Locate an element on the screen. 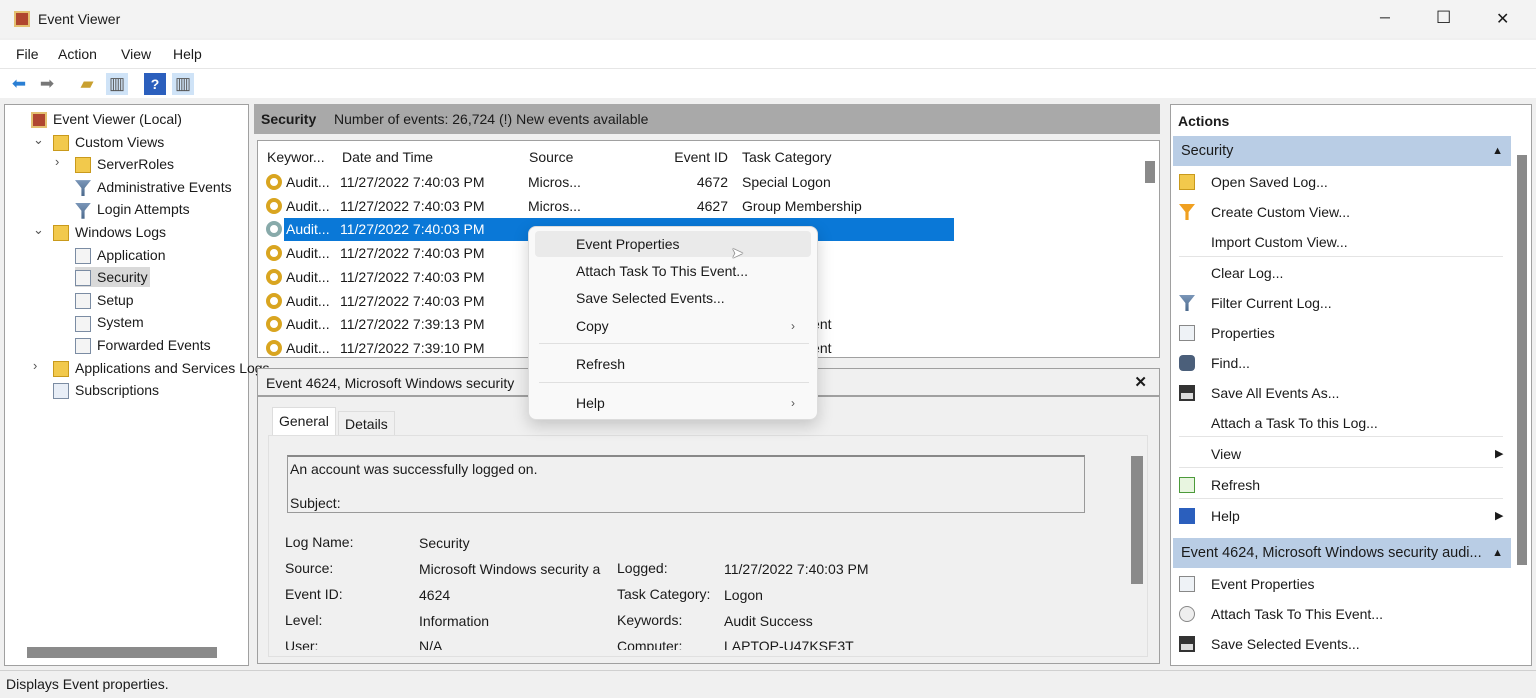 The width and height of the screenshot is (1536, 698). tree-item-subscriptions: Subscriptions is located at coordinates (106, 390).